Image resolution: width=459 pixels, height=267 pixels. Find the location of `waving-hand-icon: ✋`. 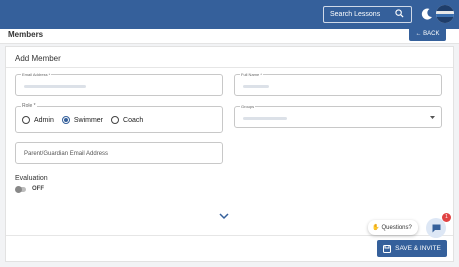

waving-hand-icon: ✋ is located at coordinates (376, 228).